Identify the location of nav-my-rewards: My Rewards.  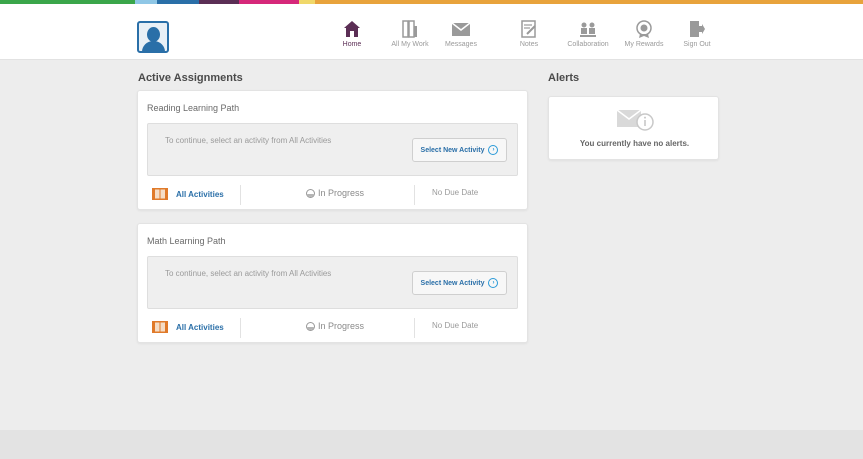
(644, 34).